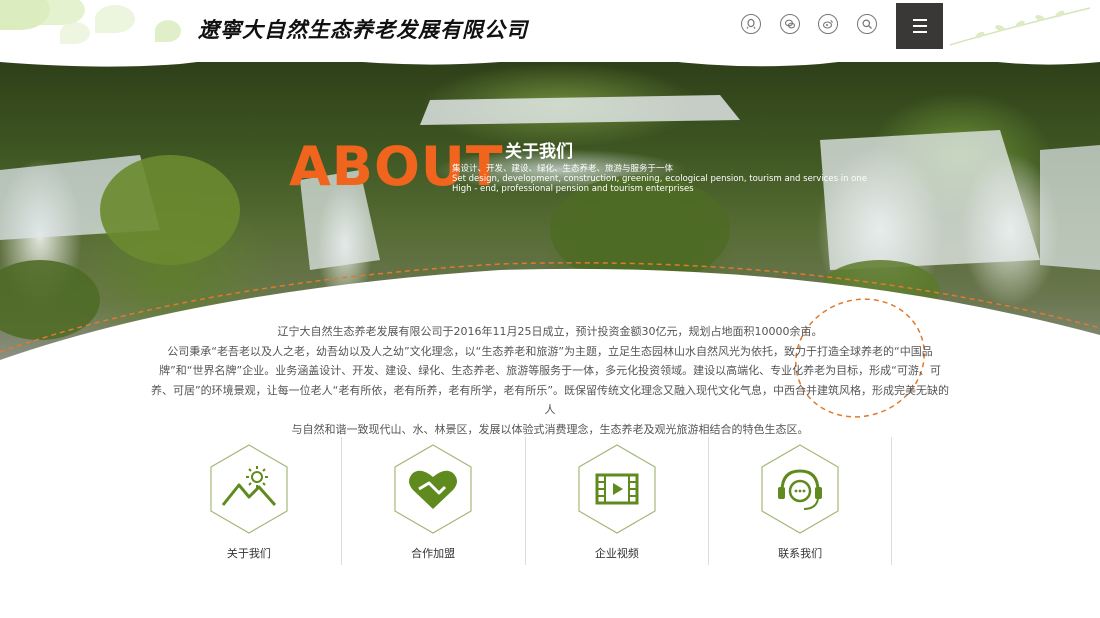  Describe the element at coordinates (617, 489) in the screenshot. I see `film-play-icon` at that location.